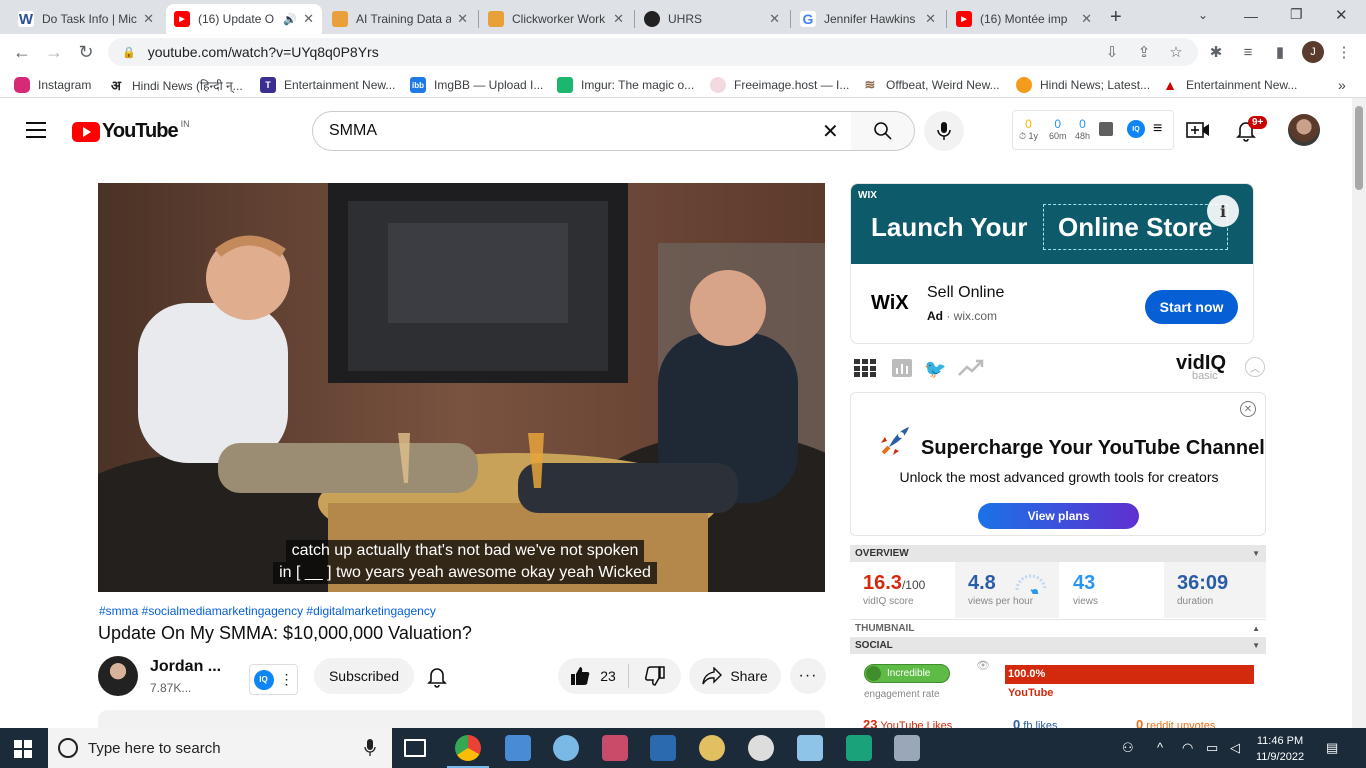 The height and width of the screenshot is (768, 1366). I want to click on page-scrollbar-track, so click(1359, 413).